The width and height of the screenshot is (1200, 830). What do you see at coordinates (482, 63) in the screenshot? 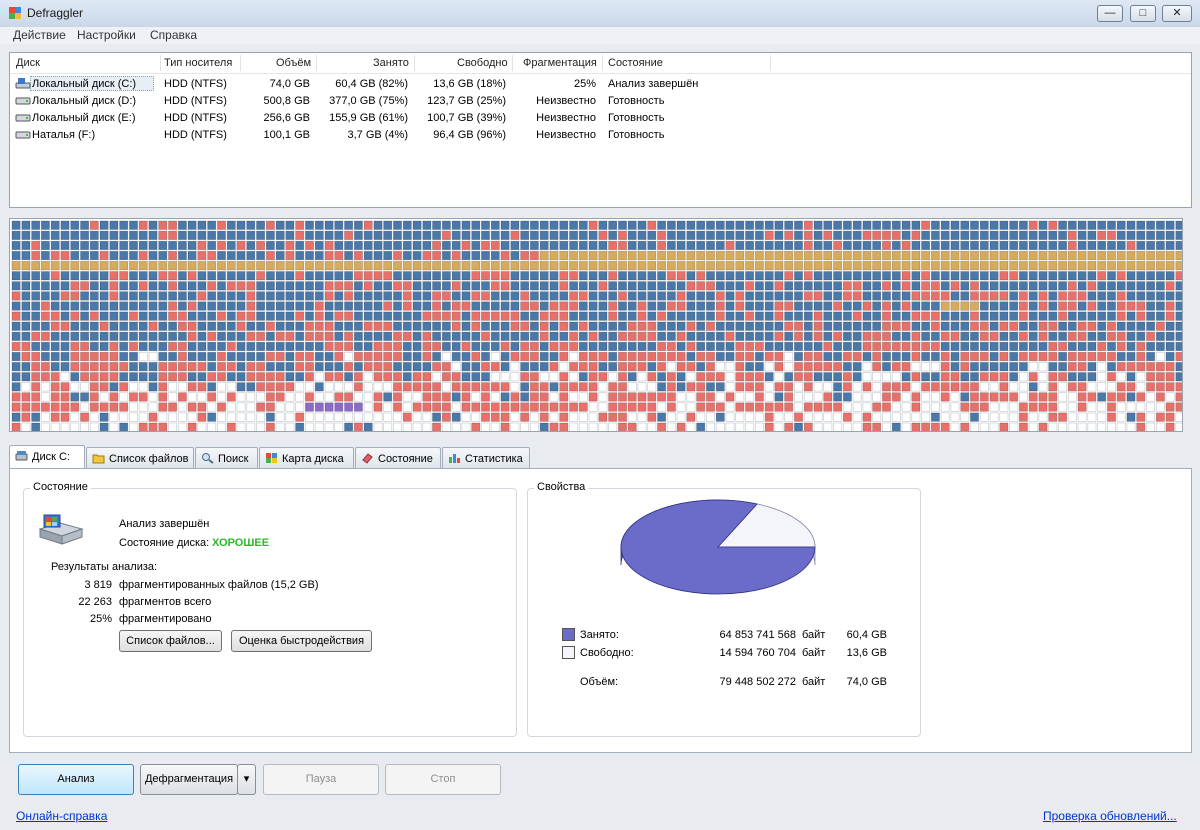
I see `col-free: Свободно` at bounding box center [482, 63].